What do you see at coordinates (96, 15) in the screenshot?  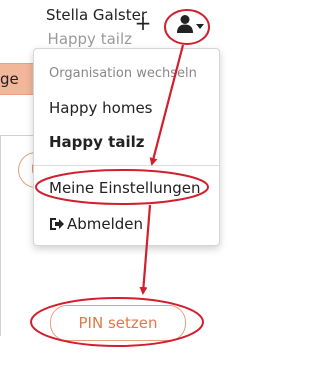 I see `user-name: Stella Galster` at bounding box center [96, 15].